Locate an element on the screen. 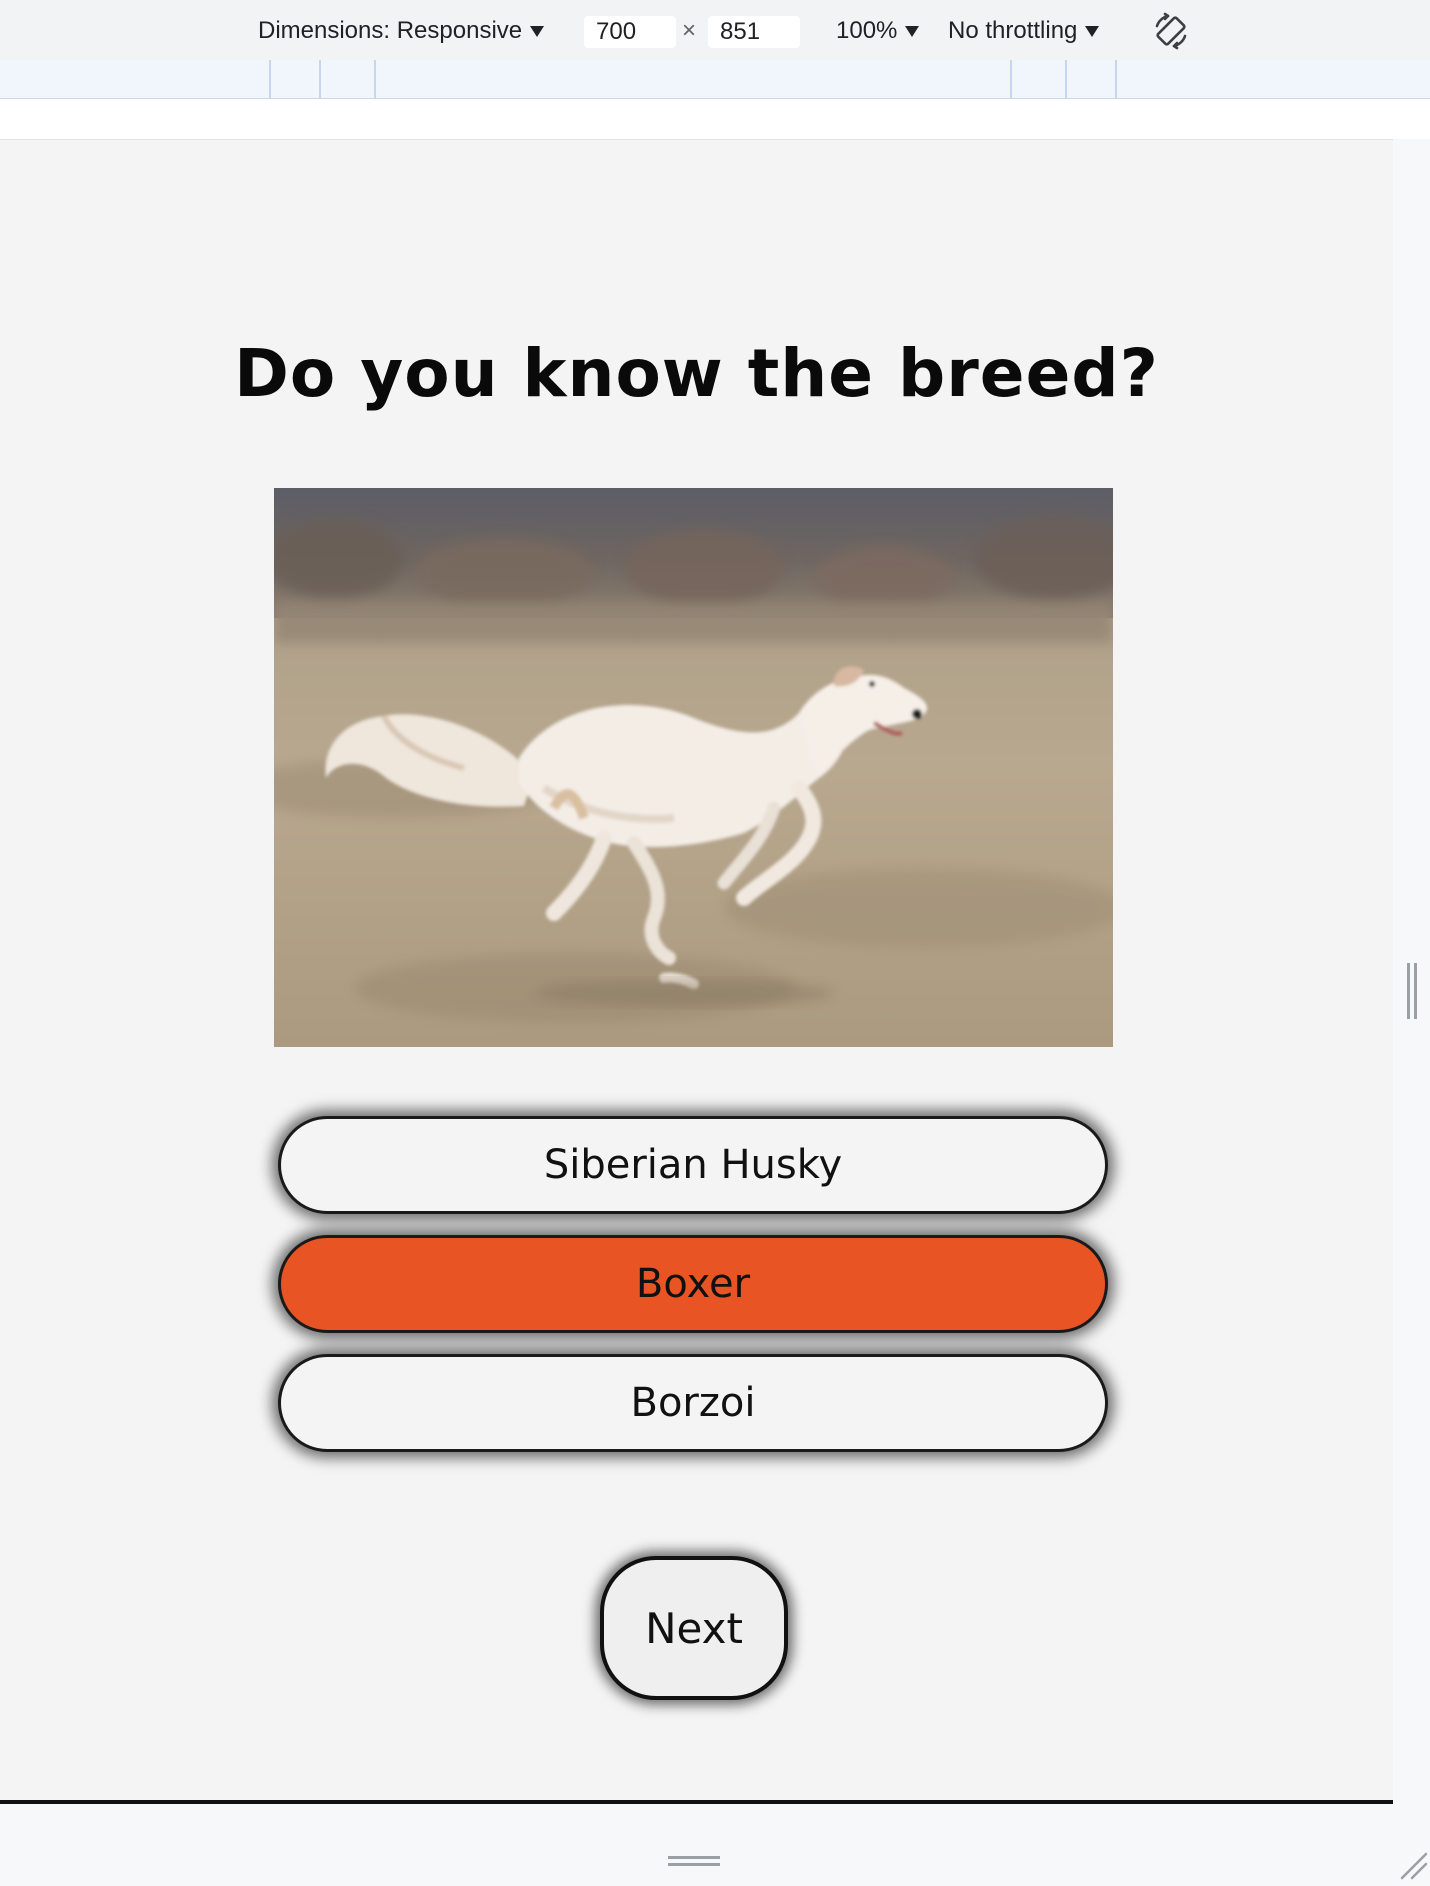 The width and height of the screenshot is (1430, 1886). dimensions-dropdown: Dimensions: Responsive is located at coordinates (401, 31).